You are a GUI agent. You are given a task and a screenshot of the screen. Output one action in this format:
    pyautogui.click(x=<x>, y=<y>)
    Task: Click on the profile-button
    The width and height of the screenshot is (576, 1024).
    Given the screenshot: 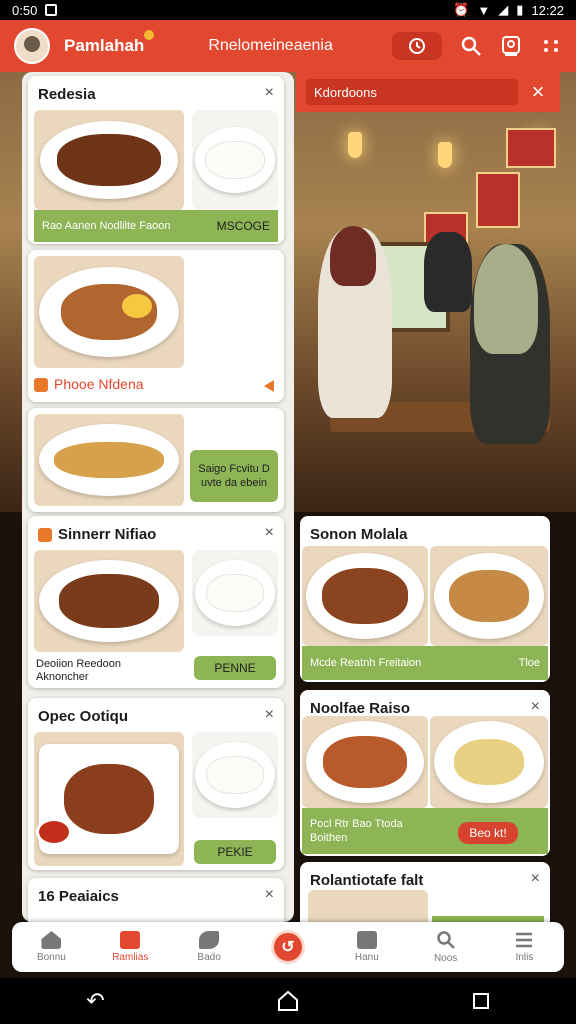 What is the action you would take?
    pyautogui.click(x=511, y=46)
    